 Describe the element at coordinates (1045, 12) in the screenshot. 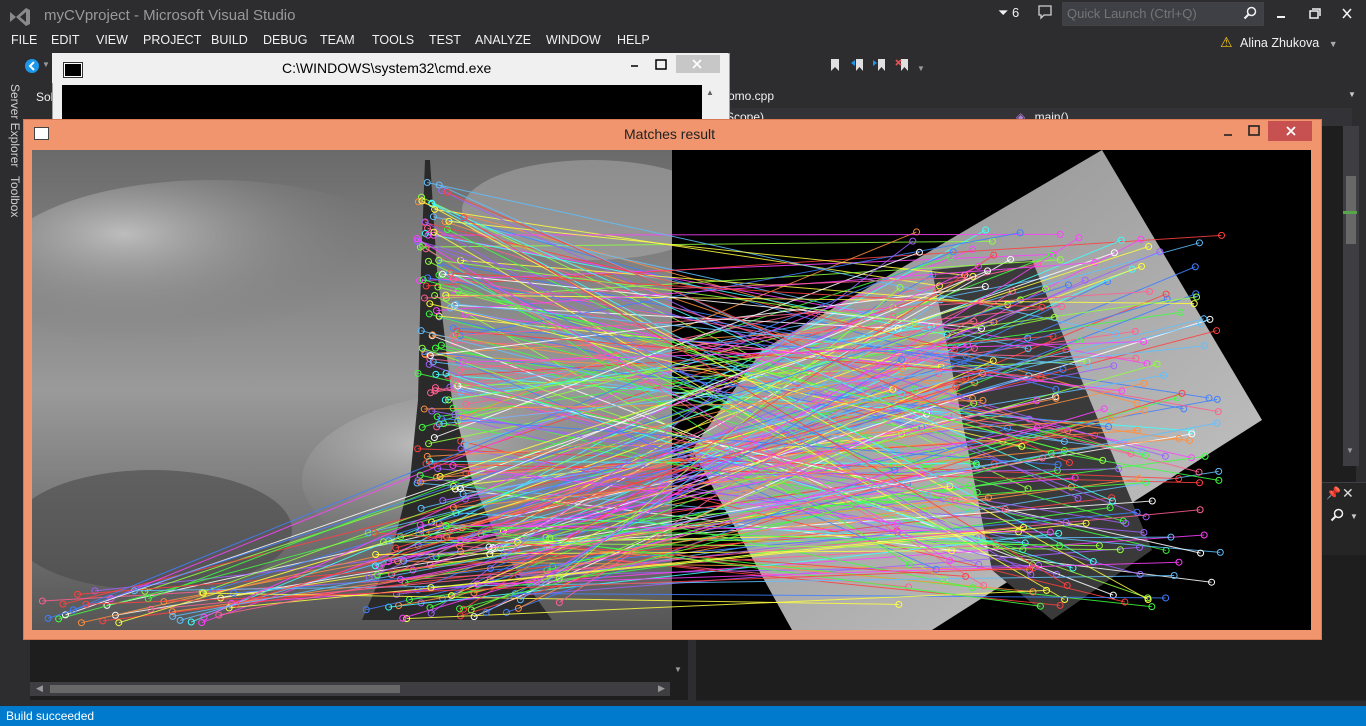

I see `speech-bubble-icon` at that location.